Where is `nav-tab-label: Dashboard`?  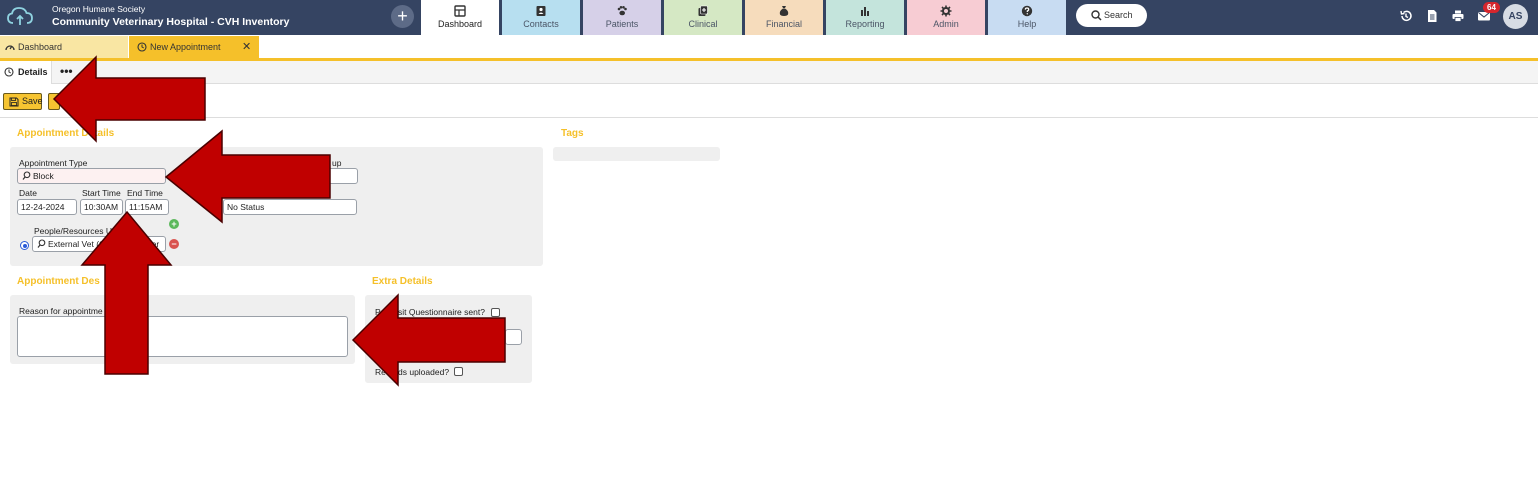 nav-tab-label: Dashboard is located at coordinates (460, 24).